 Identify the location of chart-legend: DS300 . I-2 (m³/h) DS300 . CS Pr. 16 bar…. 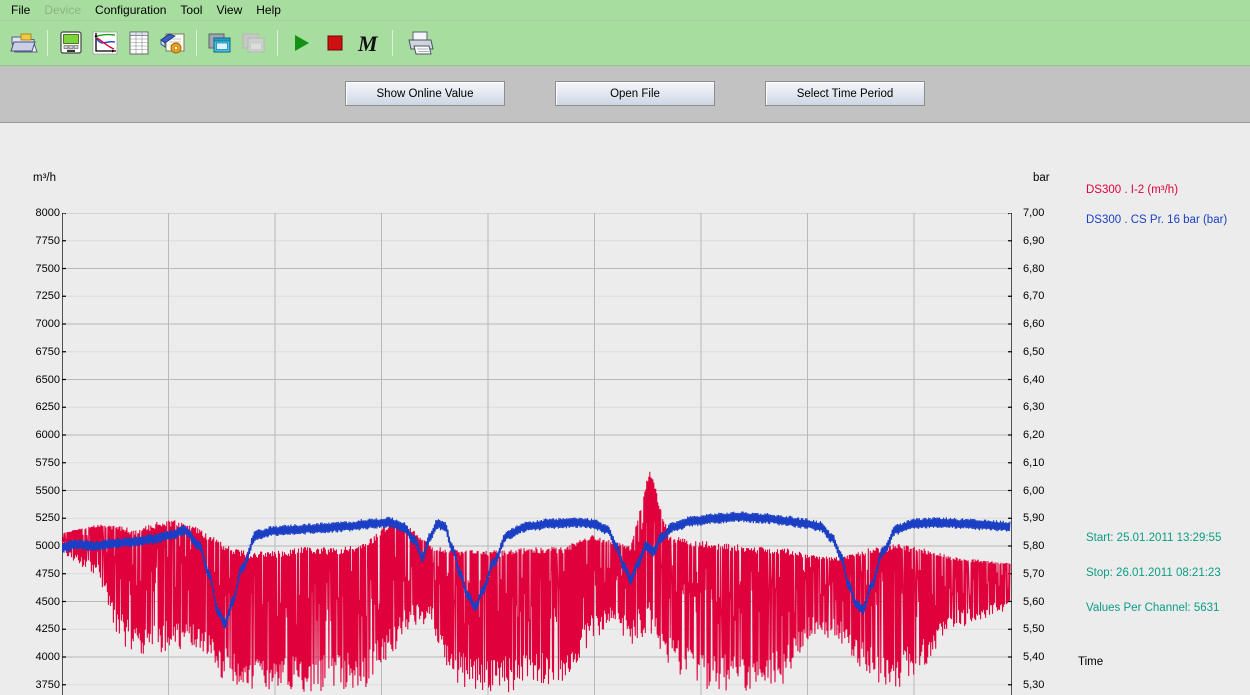
(1156, 213).